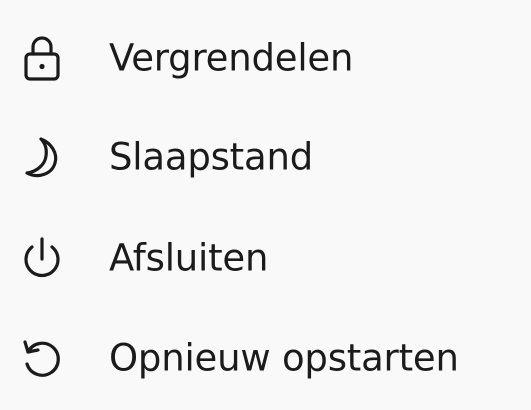  I want to click on menu-item-label: Slaapstand, so click(211, 157).